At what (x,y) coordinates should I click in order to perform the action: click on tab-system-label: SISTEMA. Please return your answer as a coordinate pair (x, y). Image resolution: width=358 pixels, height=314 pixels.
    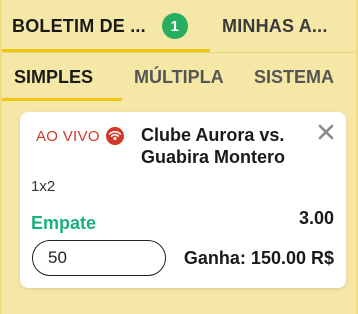
    Looking at the image, I should click on (294, 76).